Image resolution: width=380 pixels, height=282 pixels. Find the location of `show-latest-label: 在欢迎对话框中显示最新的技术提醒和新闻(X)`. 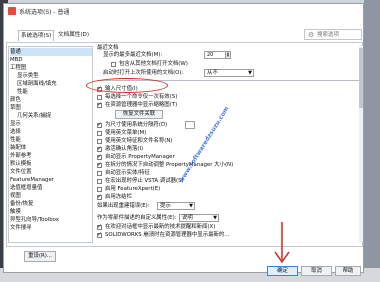

show-latest-label: 在欢迎对话框中显示最新的技术提醒和新闻(X) is located at coordinates (160, 227).